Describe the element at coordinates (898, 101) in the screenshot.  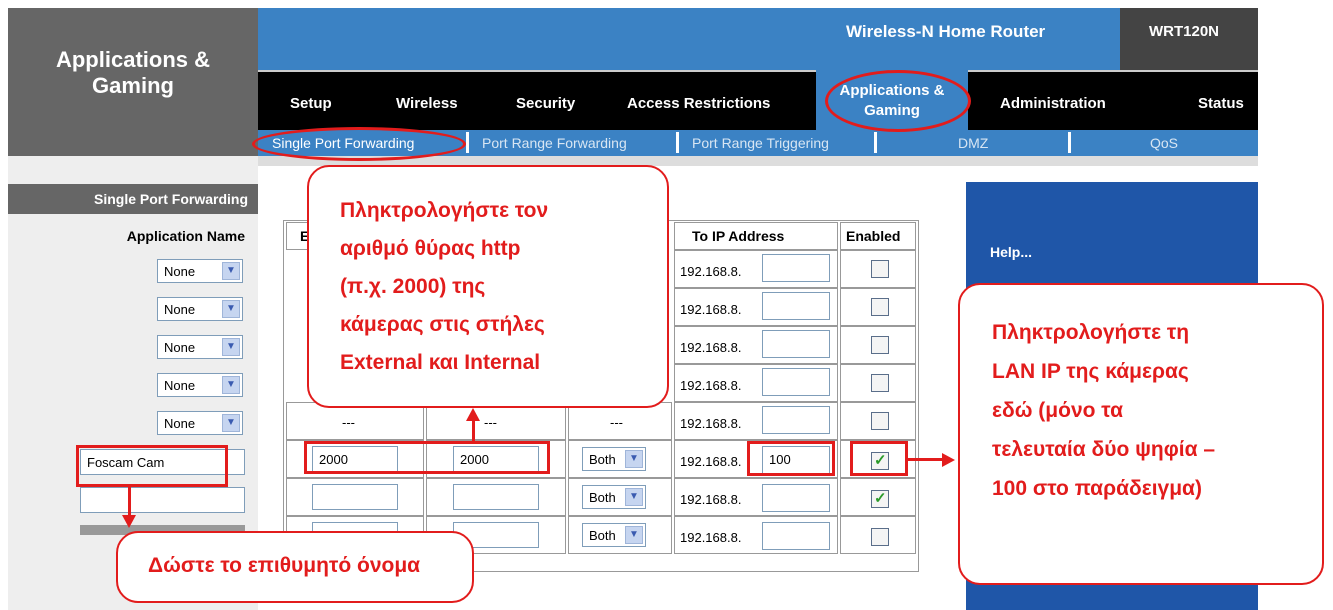
I see `highlight-ellipse-tab` at that location.